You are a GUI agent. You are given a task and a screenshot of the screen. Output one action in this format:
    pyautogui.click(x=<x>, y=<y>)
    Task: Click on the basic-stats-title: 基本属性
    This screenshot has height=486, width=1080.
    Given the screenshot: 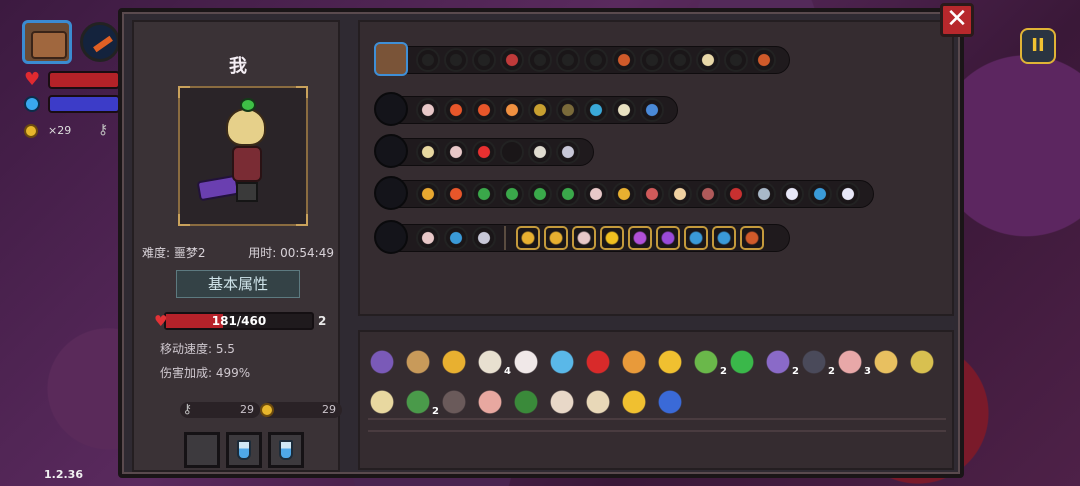 What is the action you would take?
    pyautogui.click(x=238, y=284)
    